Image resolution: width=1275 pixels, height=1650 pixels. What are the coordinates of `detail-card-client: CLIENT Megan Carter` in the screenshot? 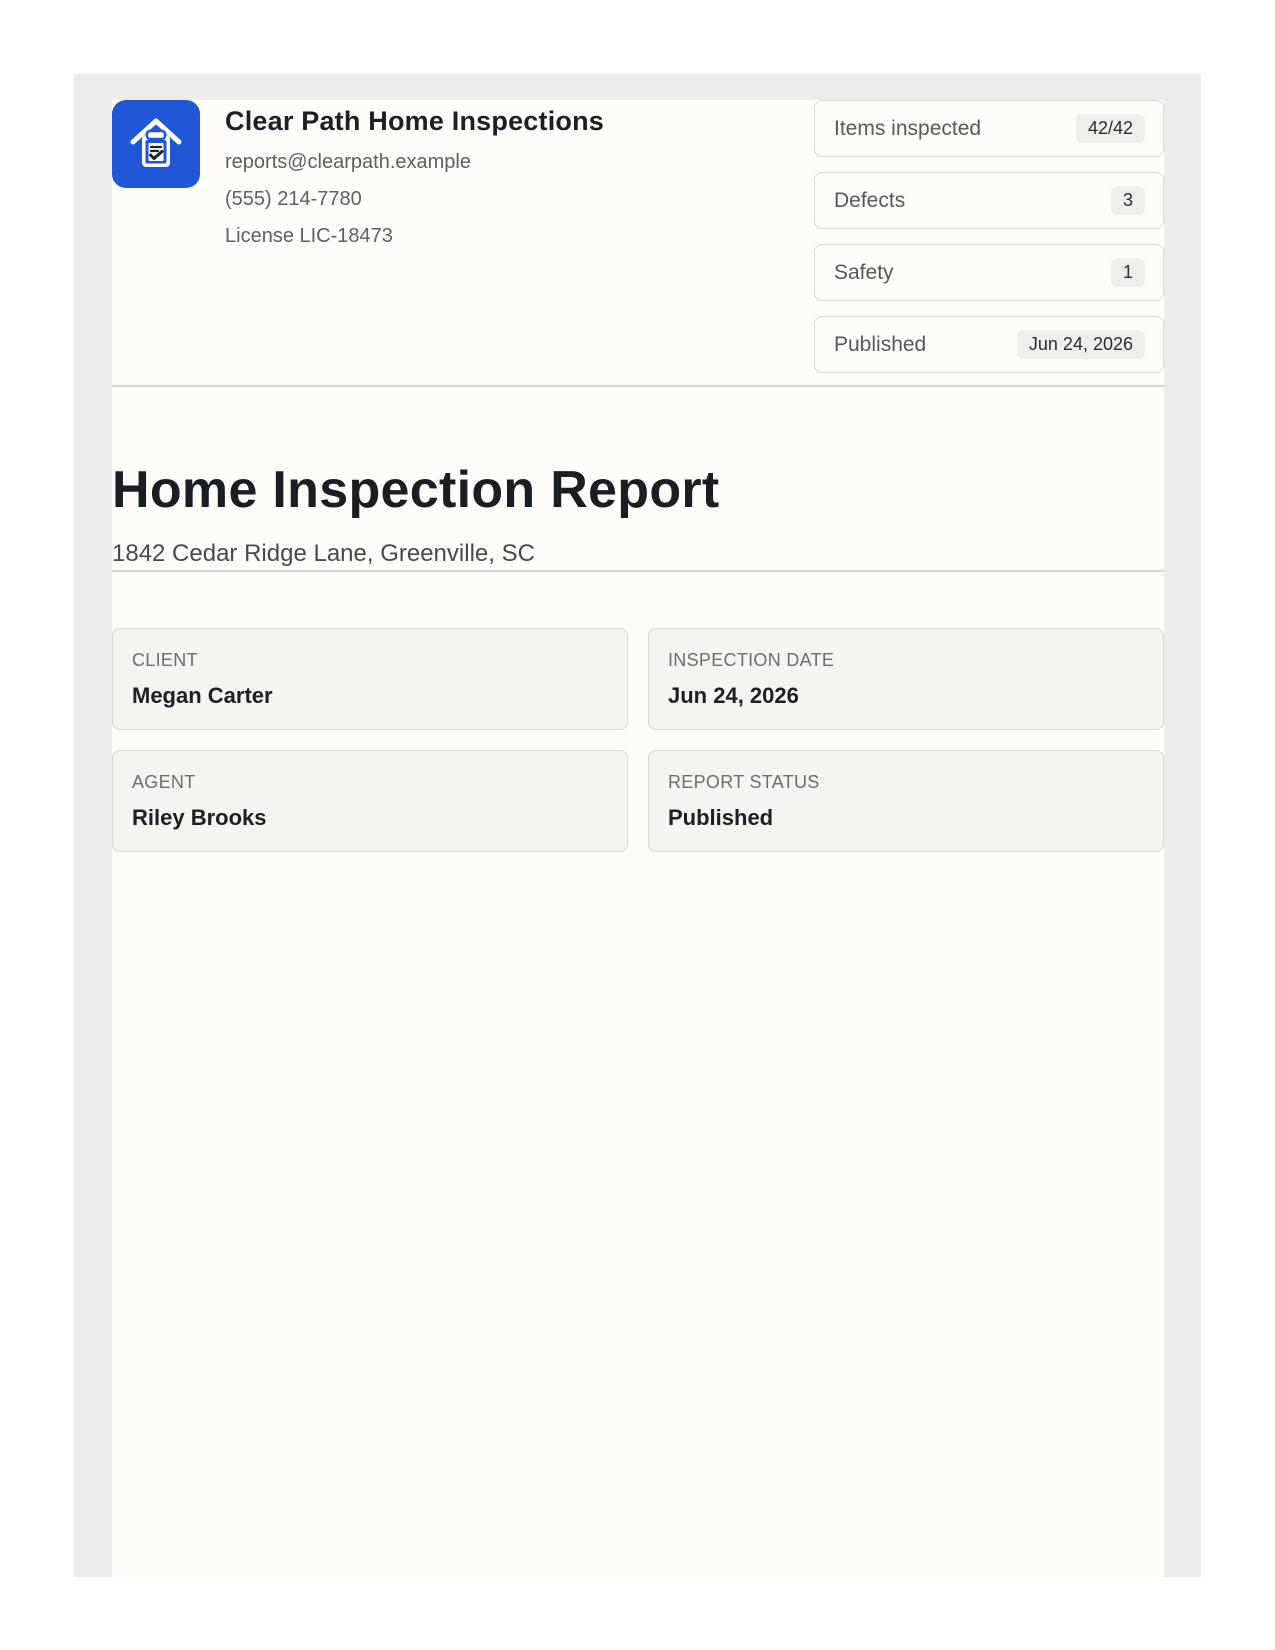 It's located at (370, 679).